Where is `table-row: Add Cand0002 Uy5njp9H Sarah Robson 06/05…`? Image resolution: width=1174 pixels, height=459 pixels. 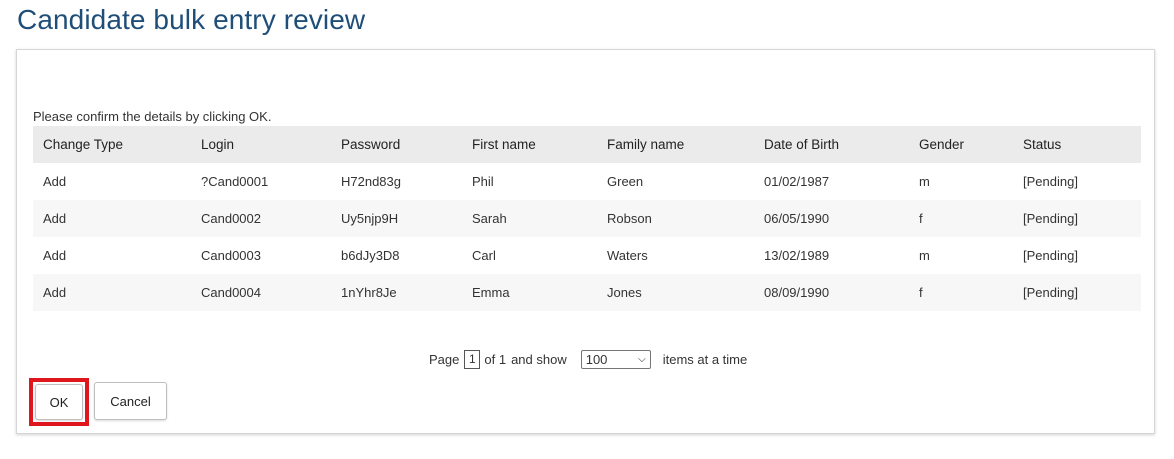
table-row: Add Cand0002 Uy5njp9H Sarah Robson 06/05… is located at coordinates (587, 218).